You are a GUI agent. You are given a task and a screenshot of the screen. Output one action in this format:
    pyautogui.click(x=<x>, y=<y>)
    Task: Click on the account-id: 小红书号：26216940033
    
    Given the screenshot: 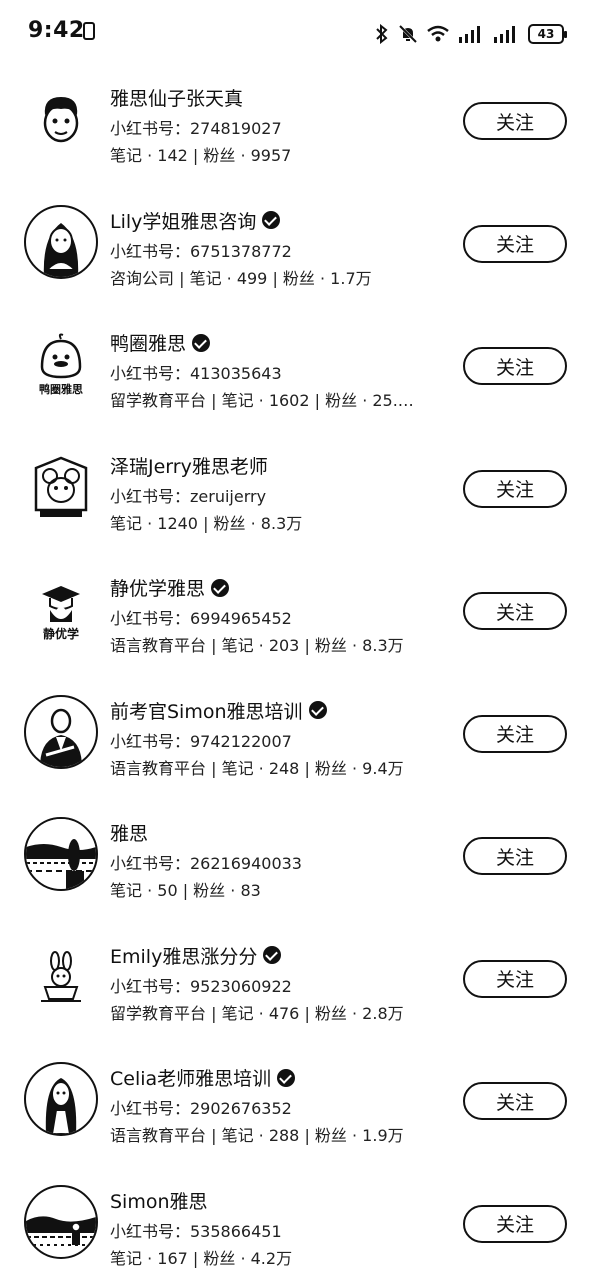 What is the action you would take?
    pyautogui.click(x=206, y=862)
    